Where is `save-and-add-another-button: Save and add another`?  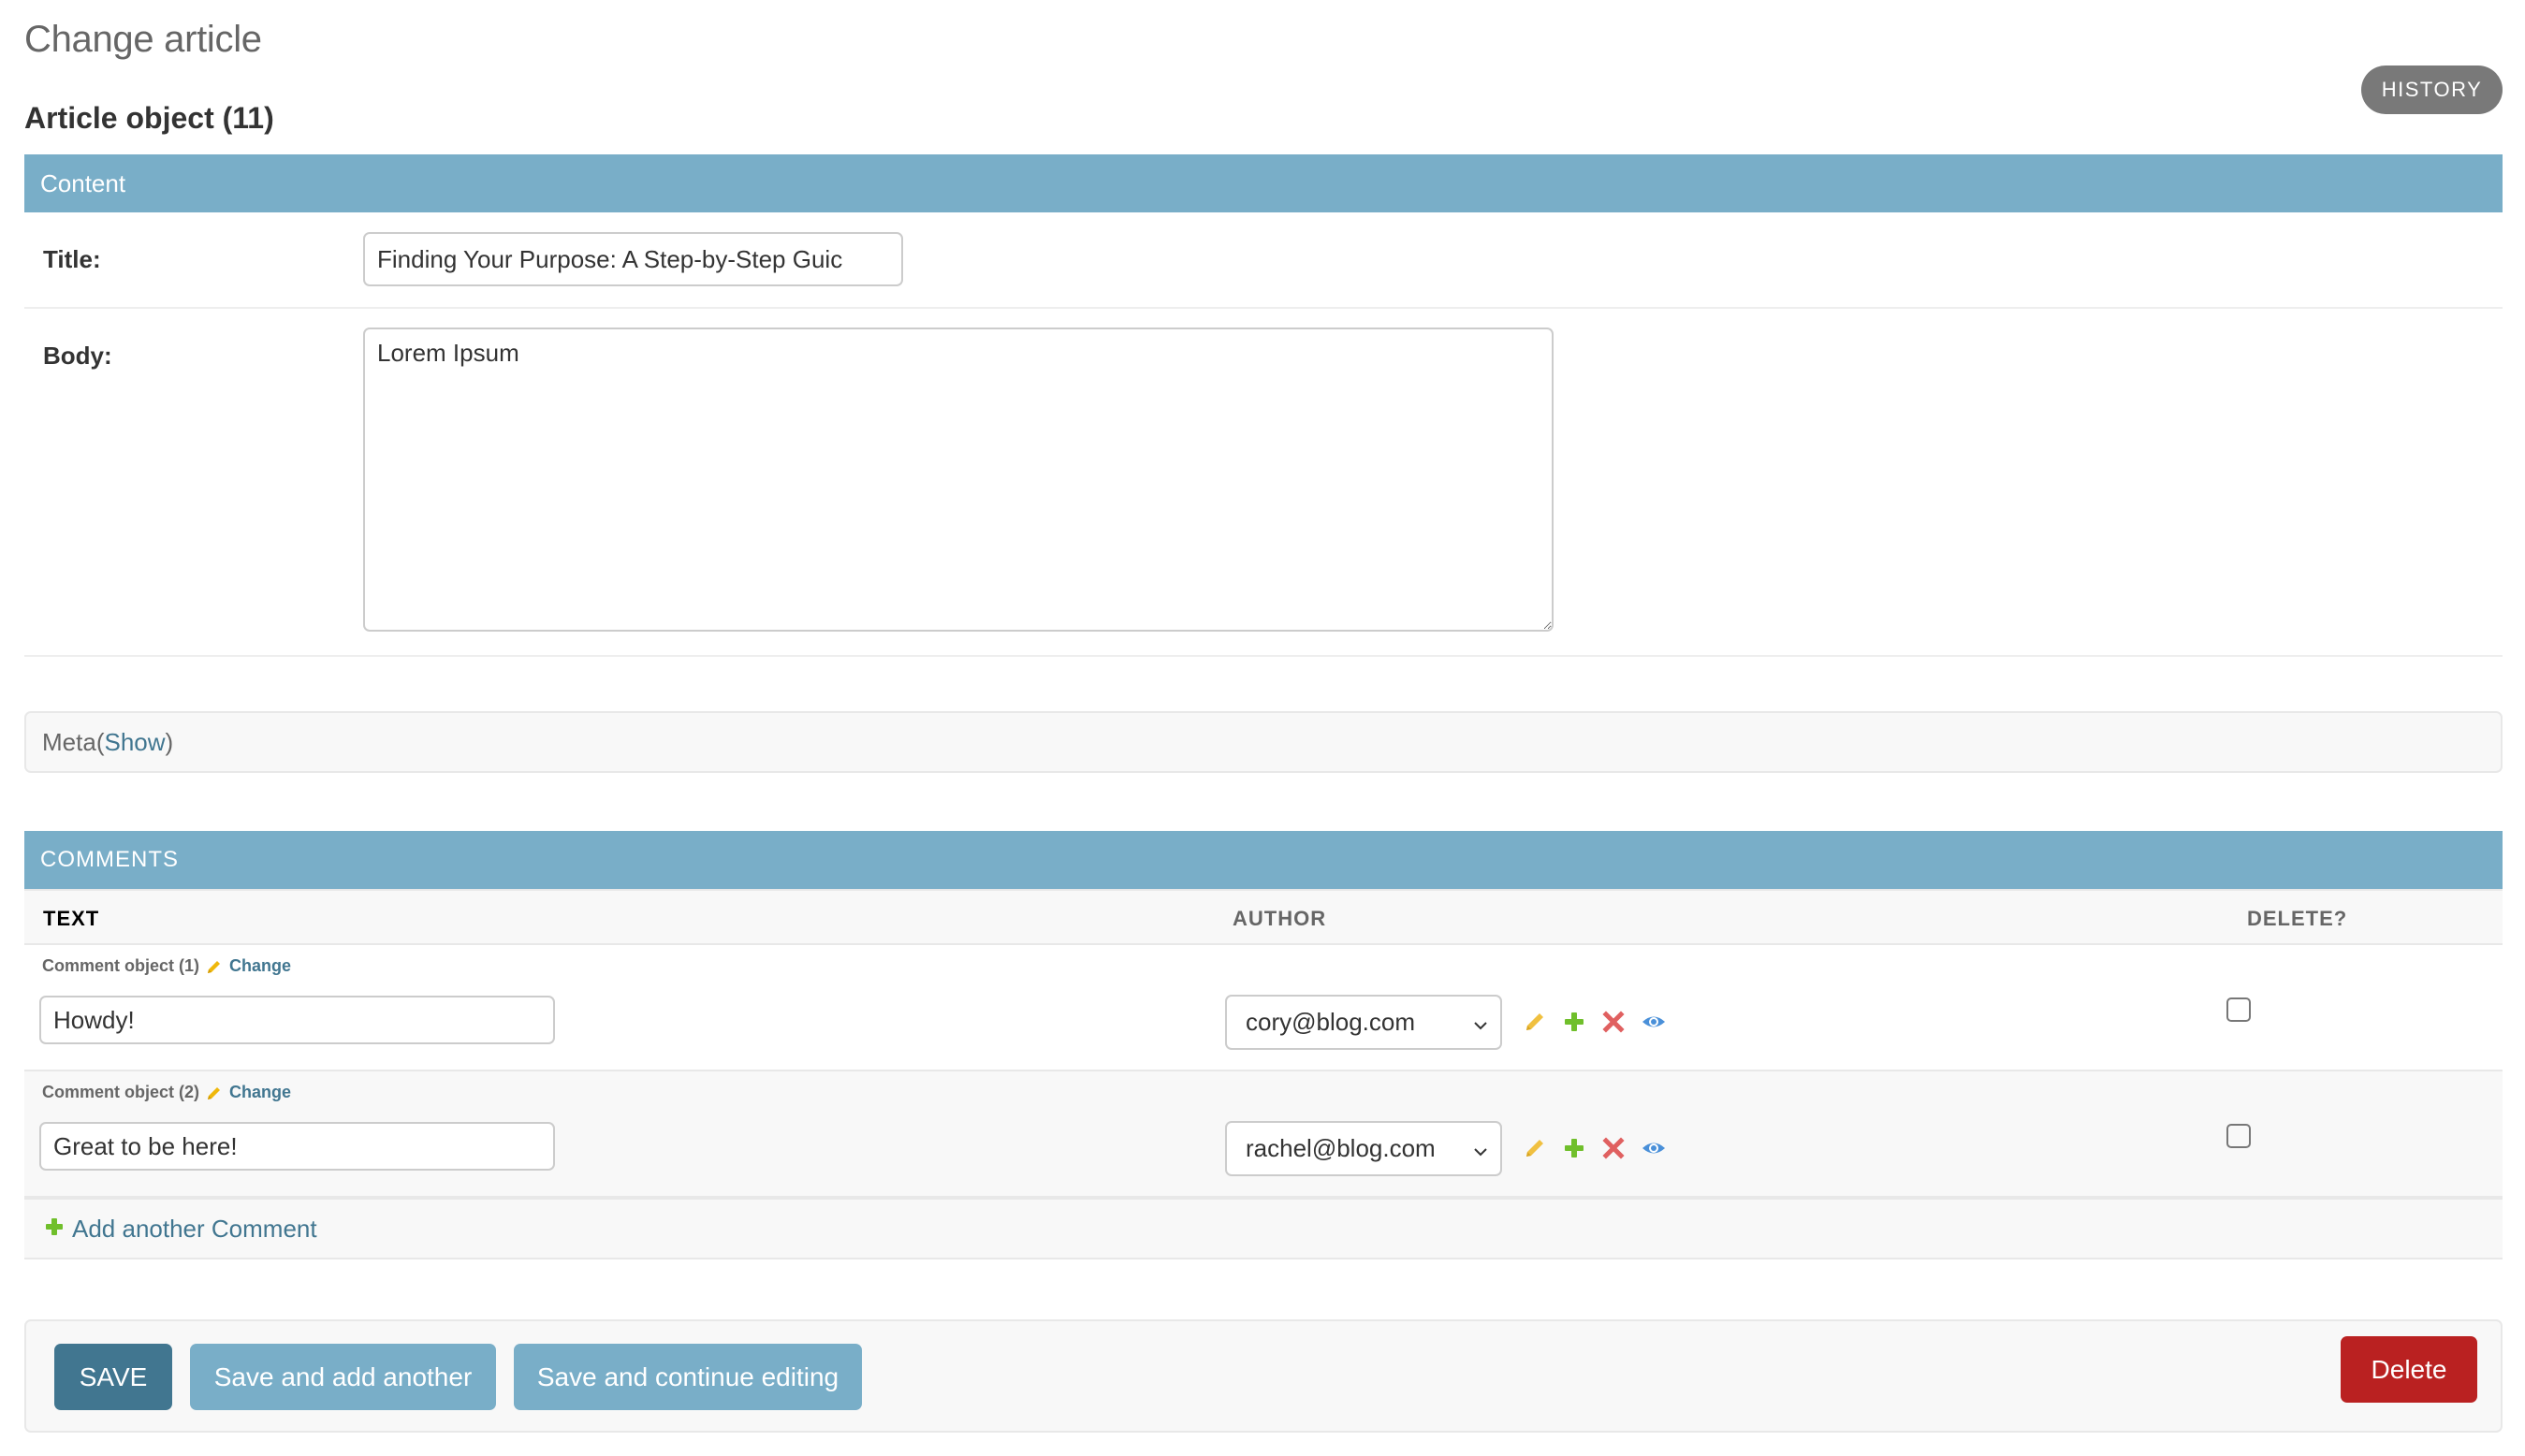
save-and-add-another-button: Save and add another is located at coordinates (343, 1377).